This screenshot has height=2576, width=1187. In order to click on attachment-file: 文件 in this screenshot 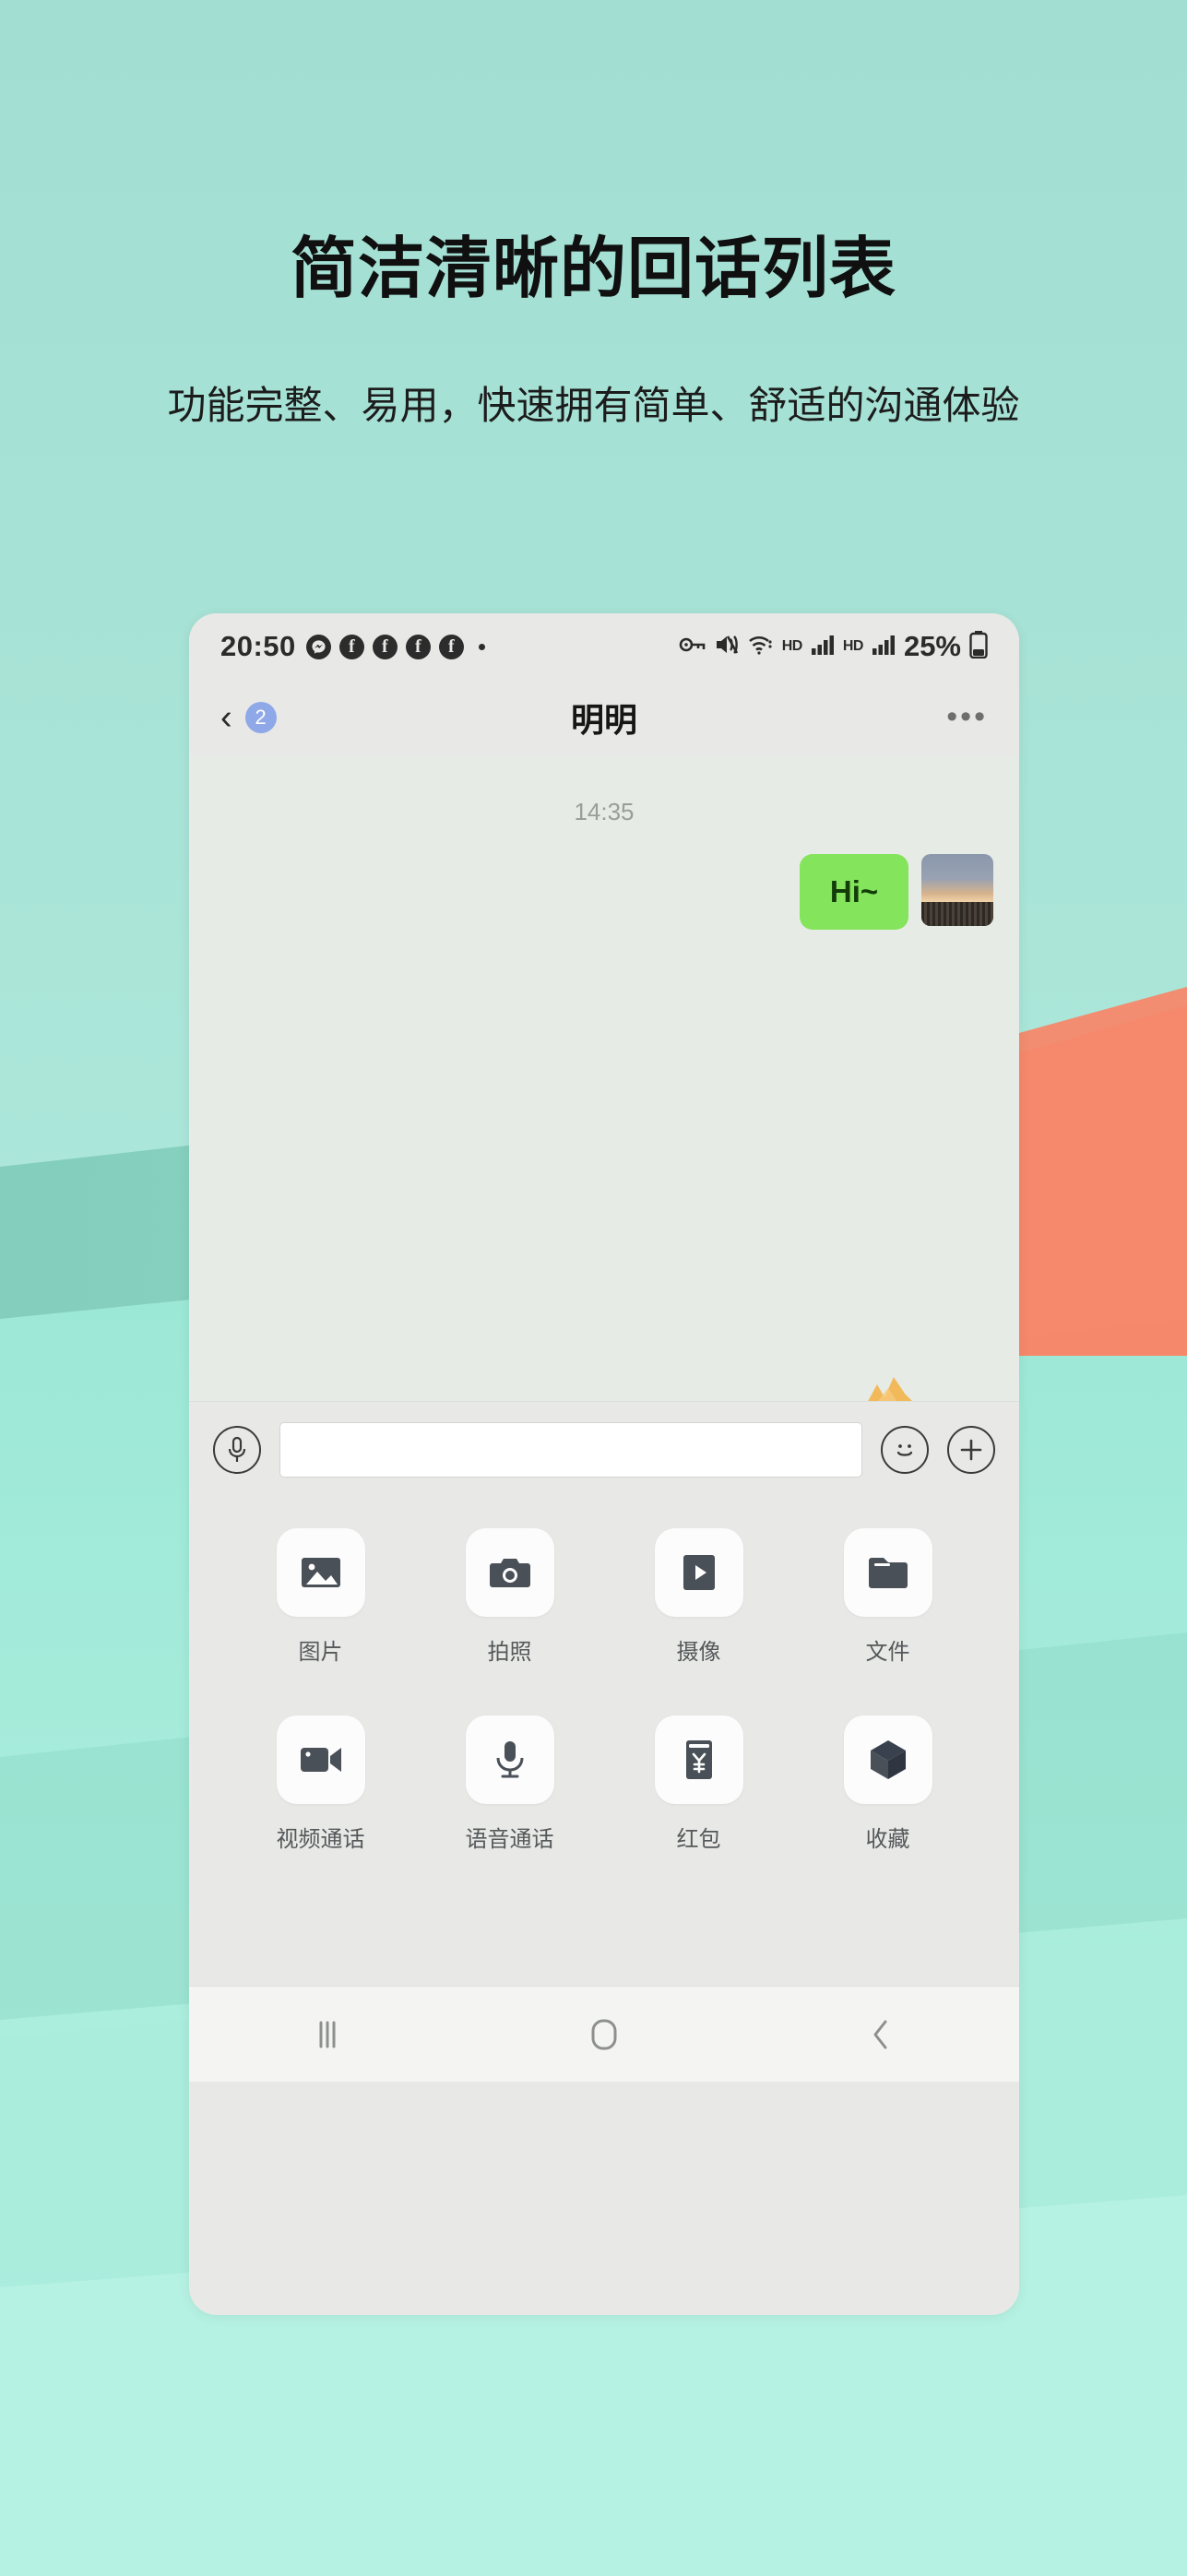, I will do `click(888, 1597)`.